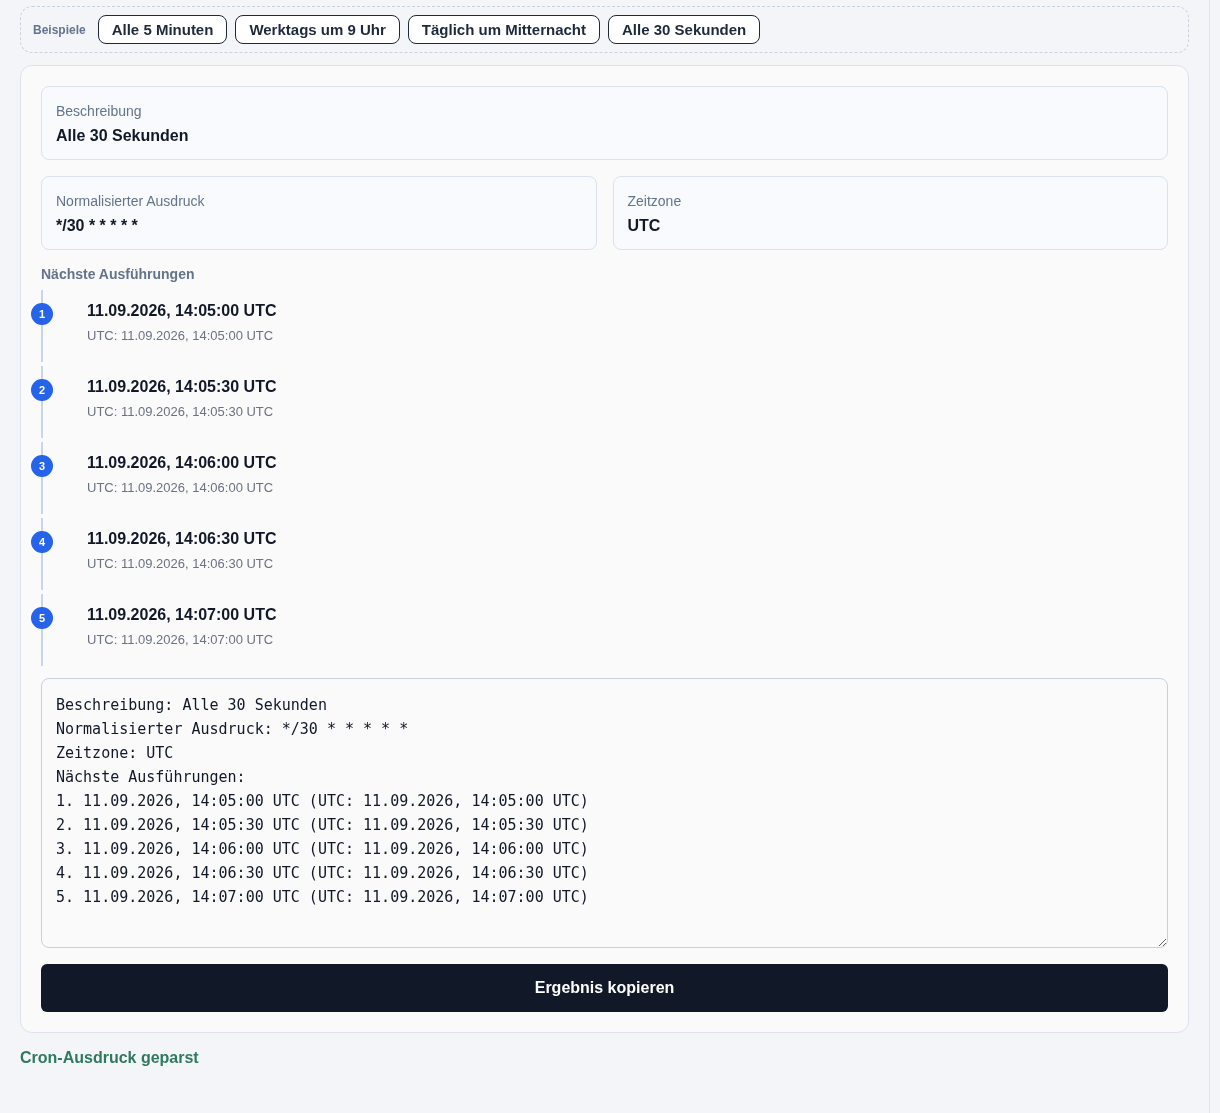 The width and height of the screenshot is (1220, 1113). What do you see at coordinates (181, 335) in the screenshot?
I see `run-utc-time: UTC: 11.09.2026, 14:05:00 UTC` at bounding box center [181, 335].